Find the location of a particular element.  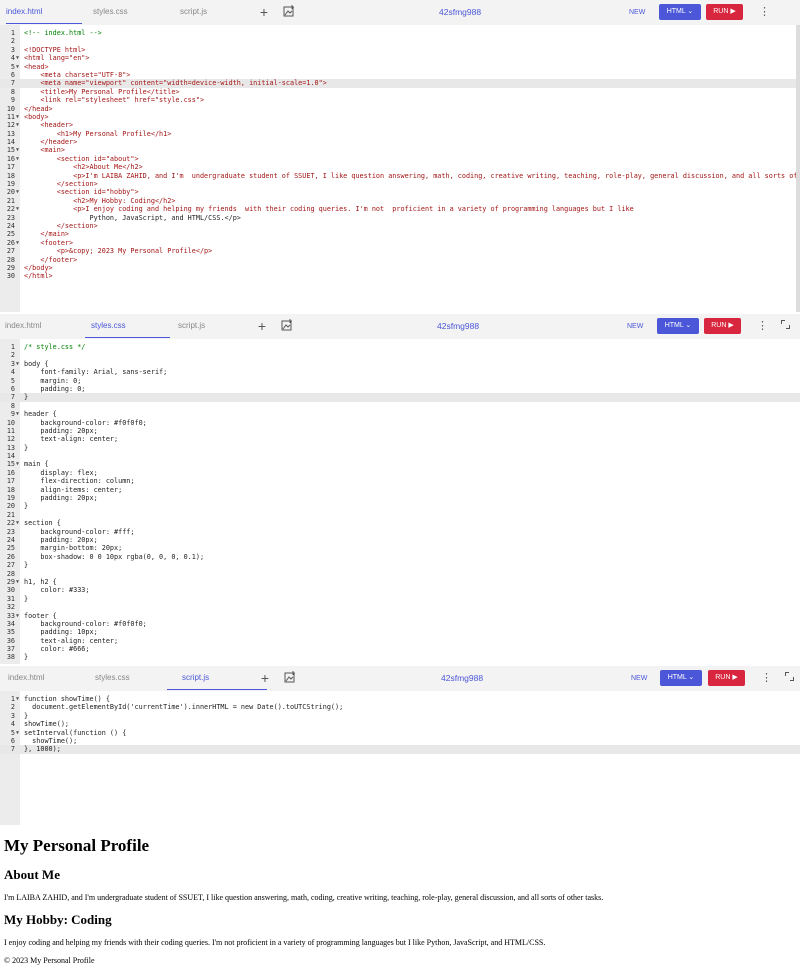

code-line: 1 /* style.css */ is located at coordinates (400, 347).